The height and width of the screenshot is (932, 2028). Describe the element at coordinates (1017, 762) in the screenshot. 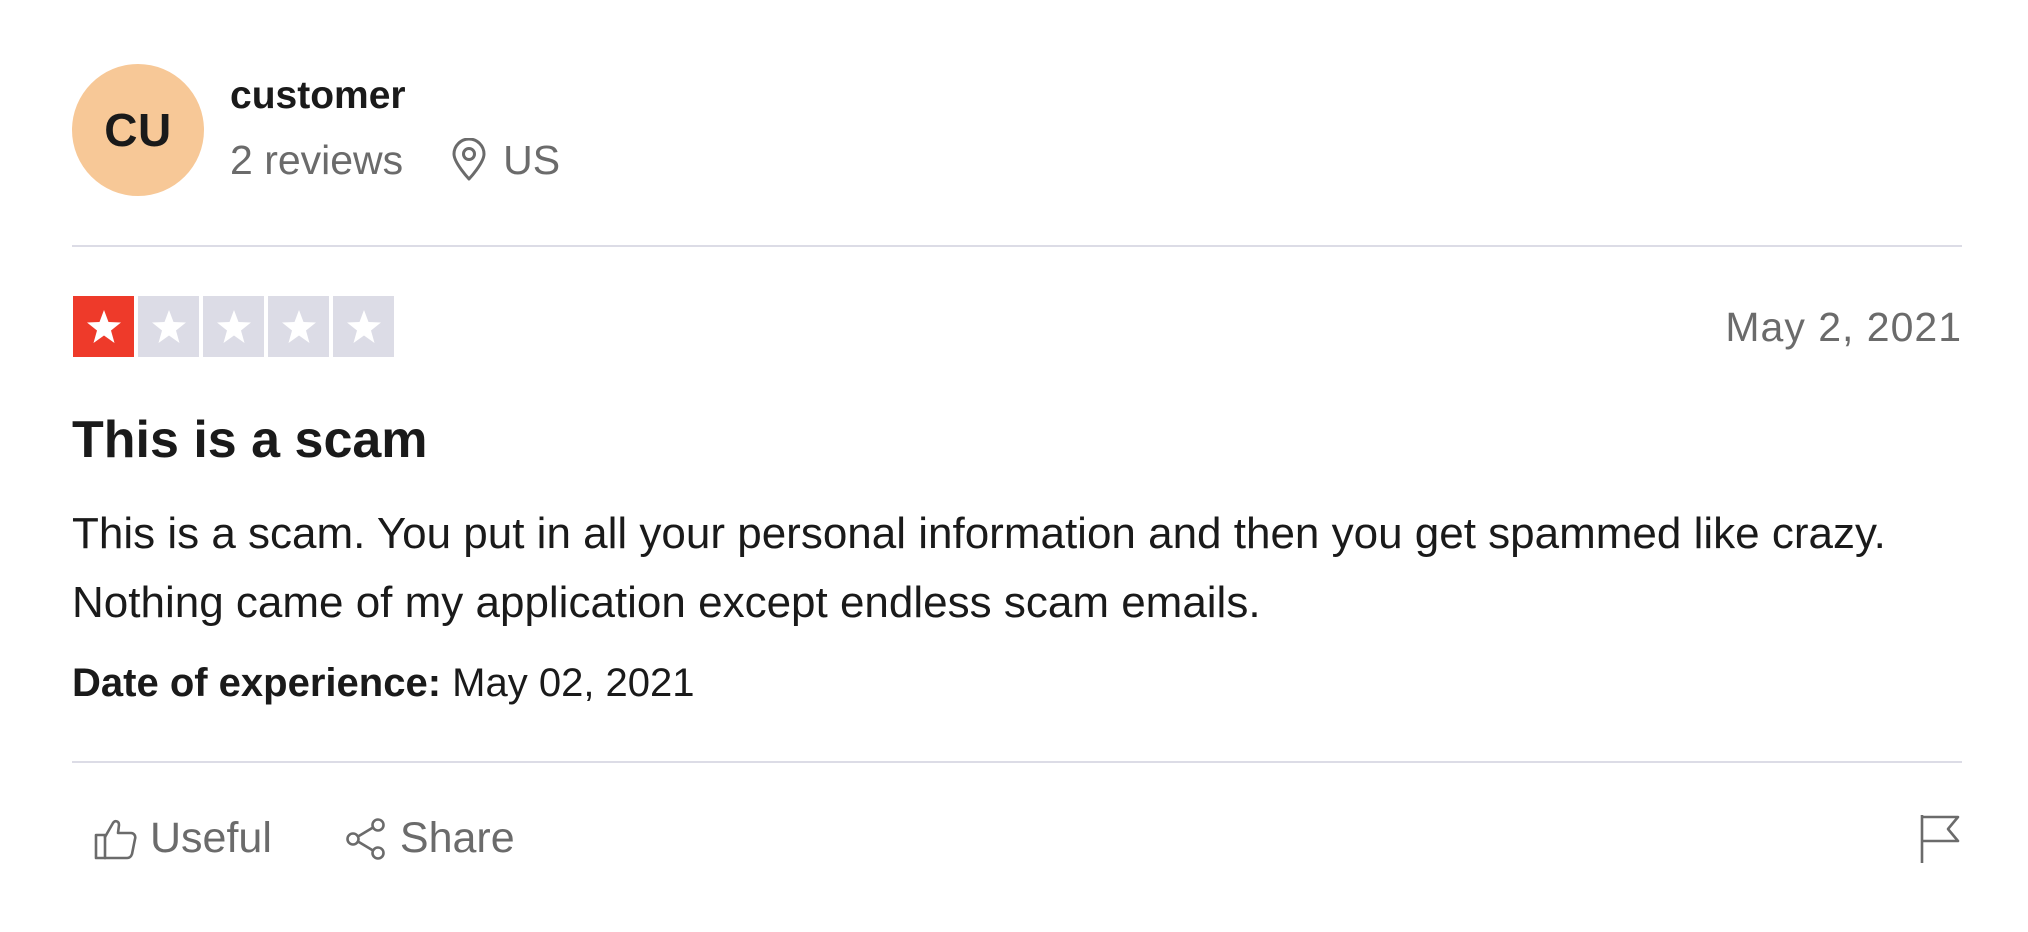

I see `footer-divider` at that location.